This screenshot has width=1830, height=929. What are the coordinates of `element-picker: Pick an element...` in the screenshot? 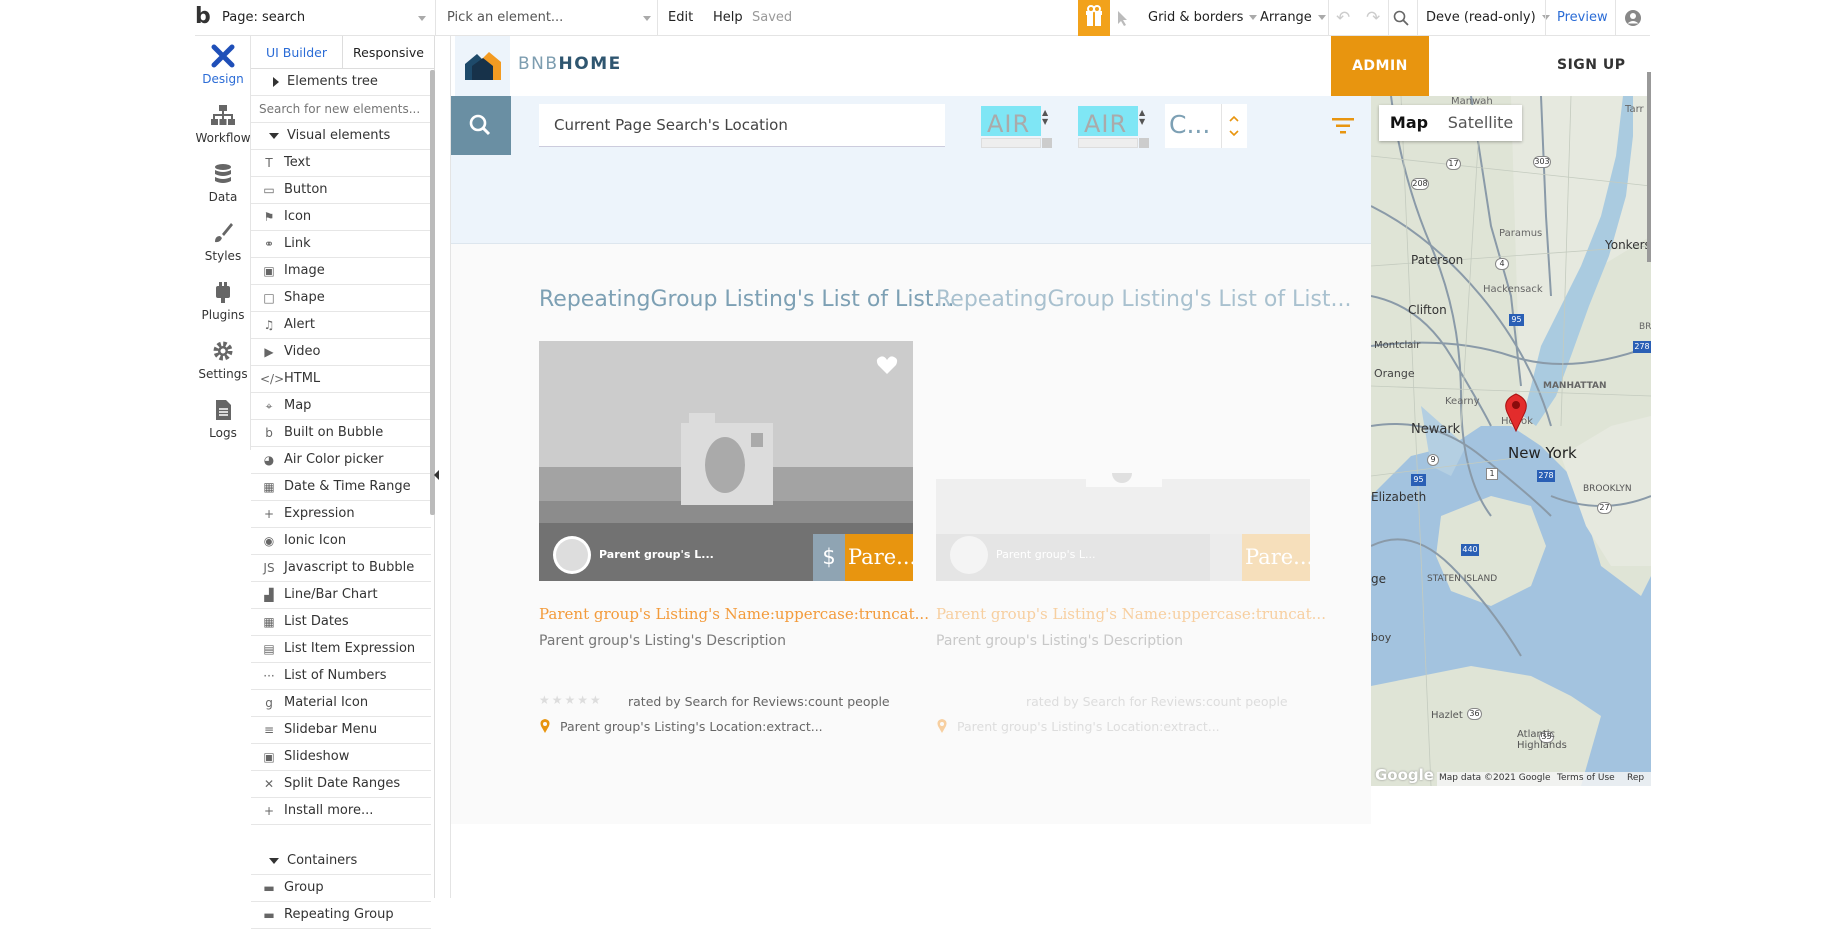 It's located at (549, 18).